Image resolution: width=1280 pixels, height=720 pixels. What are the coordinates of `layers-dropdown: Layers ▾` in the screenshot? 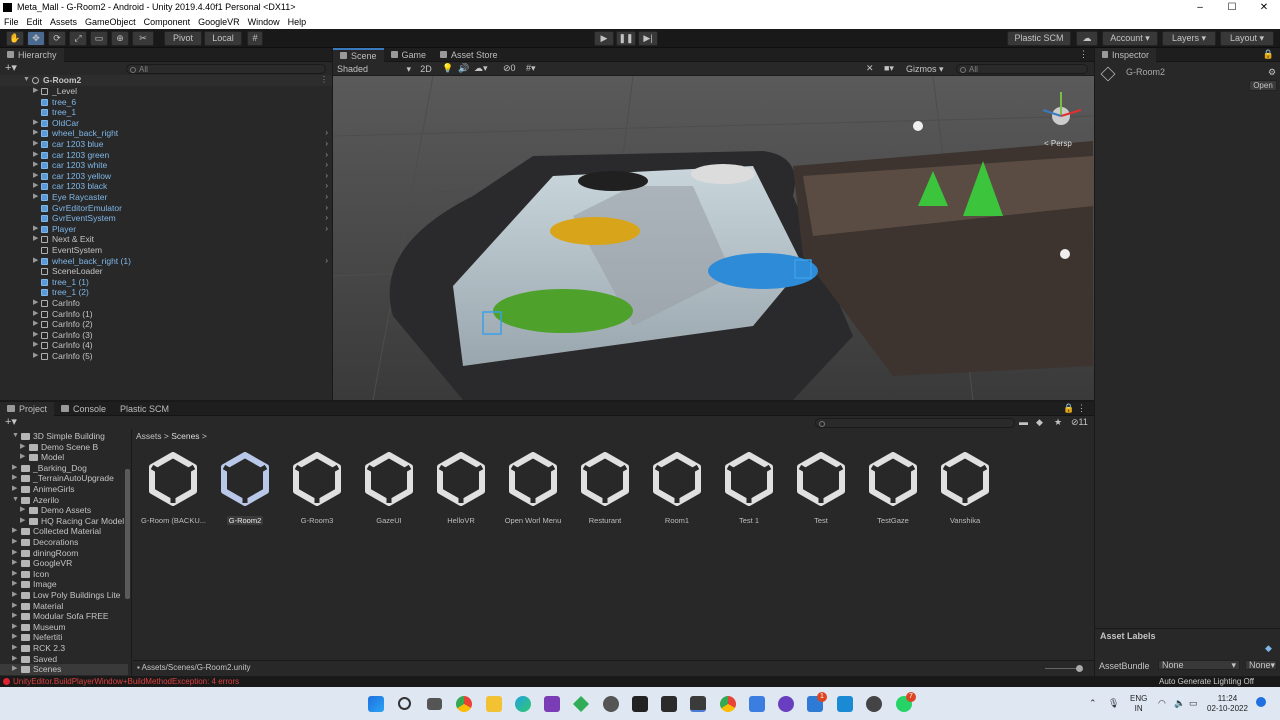 It's located at (1189, 38).